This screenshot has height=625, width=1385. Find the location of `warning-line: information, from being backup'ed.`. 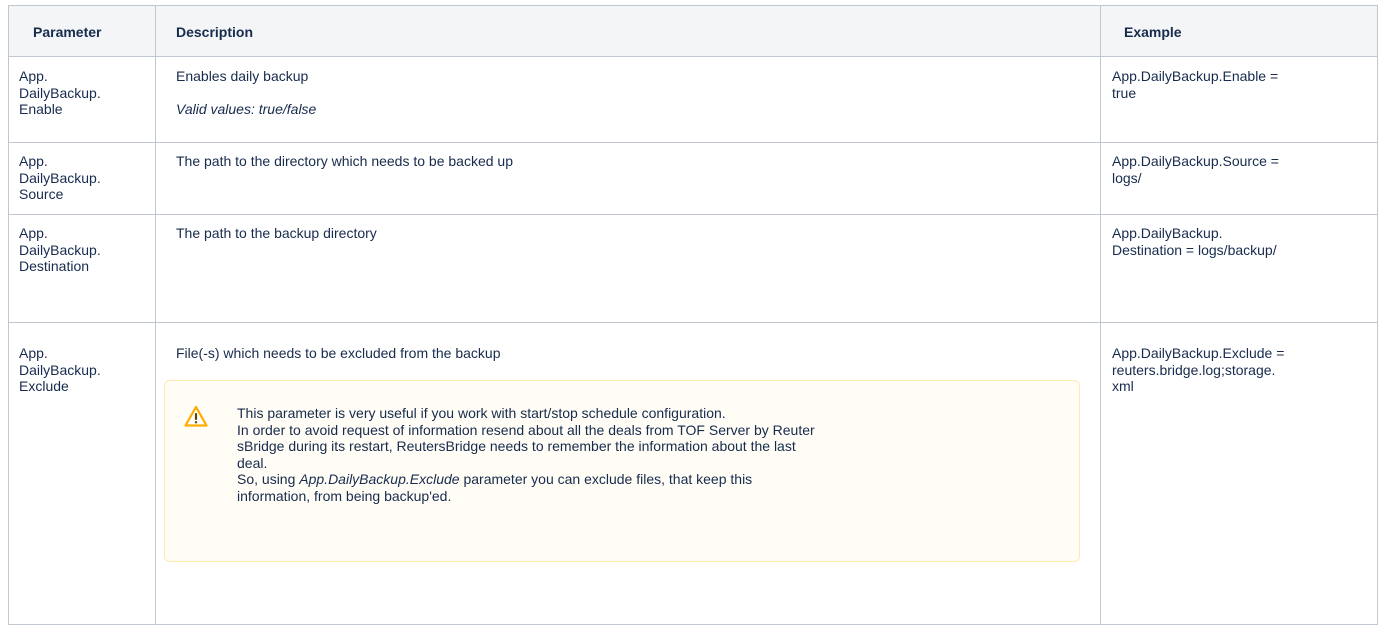

warning-line: information, from being backup'ed. is located at coordinates (344, 495).